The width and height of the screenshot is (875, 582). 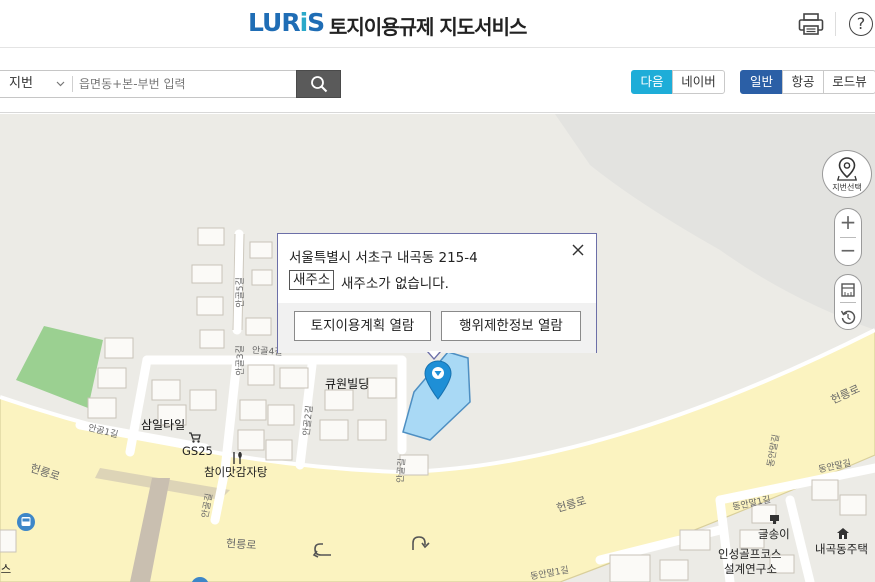 I want to click on ruler-icon, so click(x=848, y=289).